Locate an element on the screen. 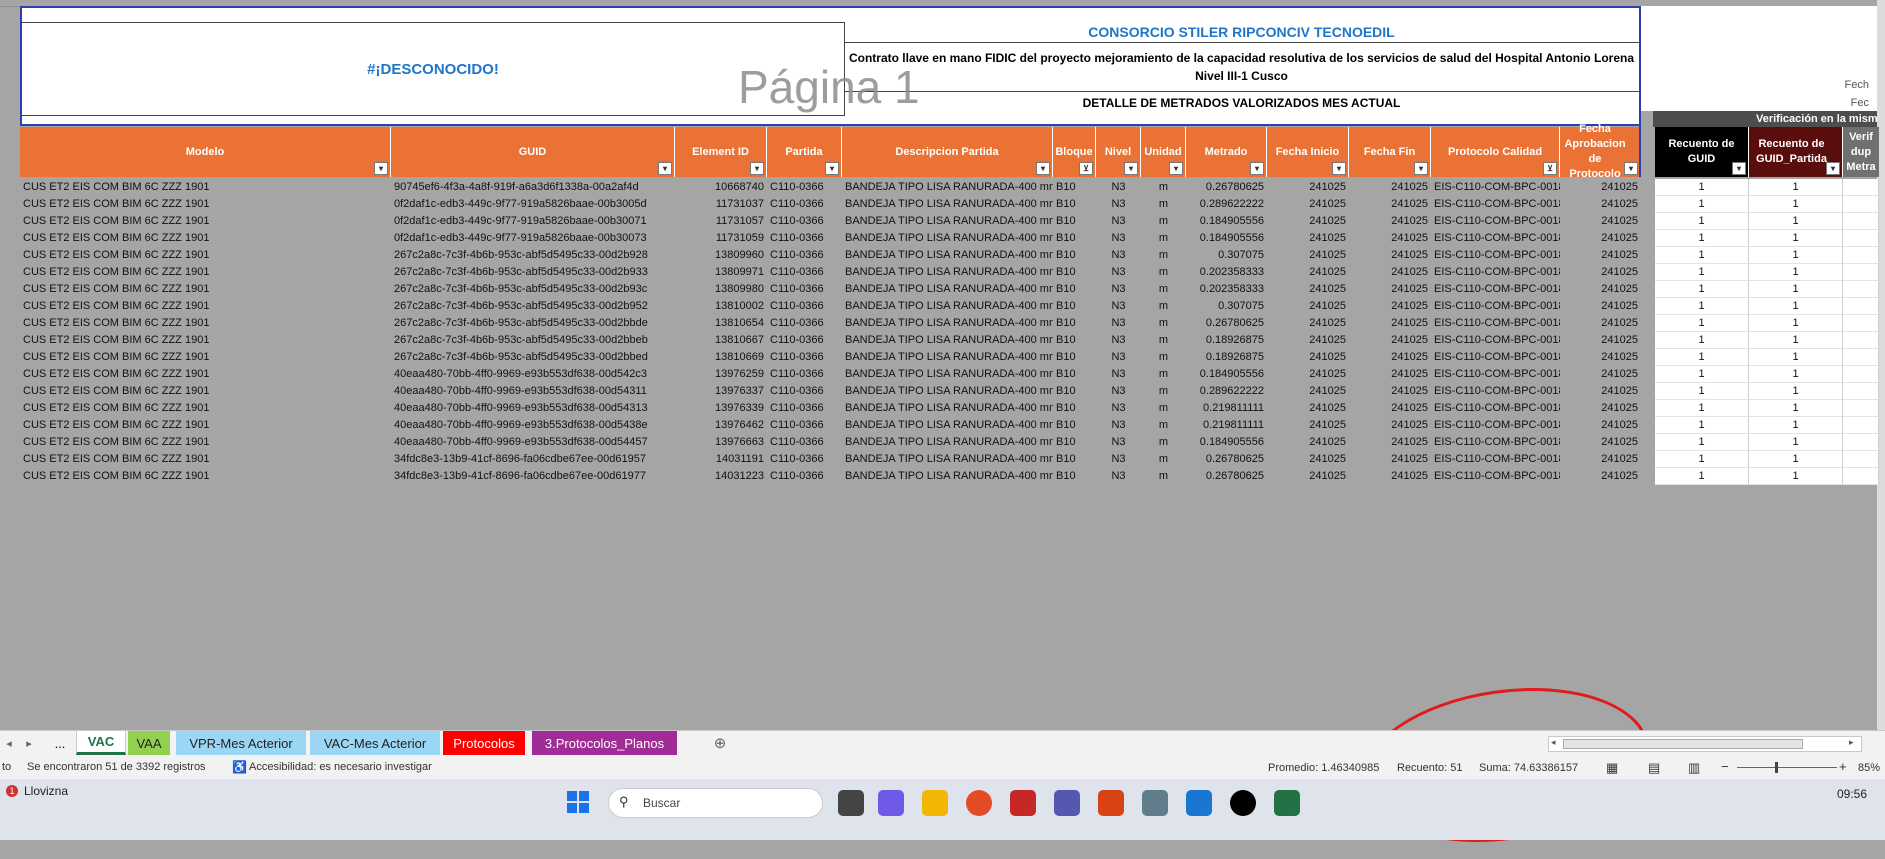 The image size is (1885, 859). sheet-tab-vaa: VAA is located at coordinates (149, 743).